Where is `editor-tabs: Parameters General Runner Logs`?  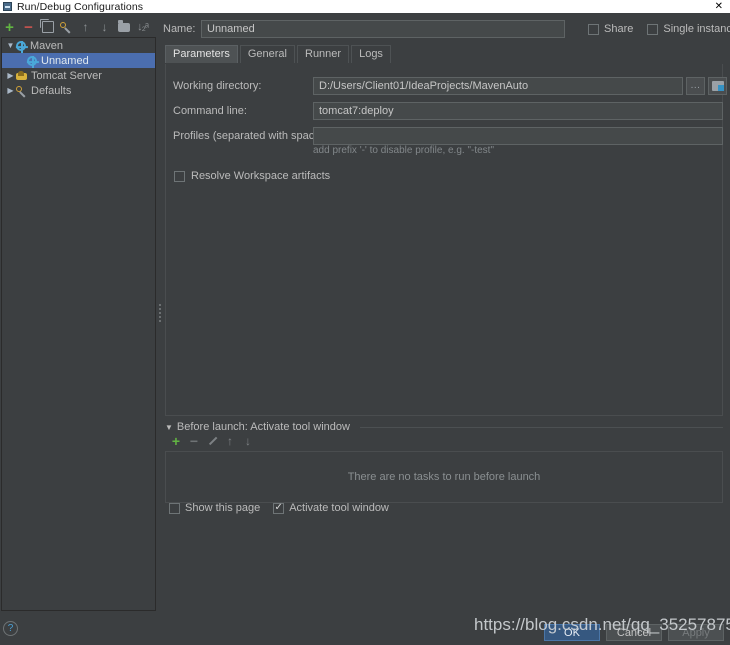
editor-tabs: Parameters General Runner Logs is located at coordinates (279, 54).